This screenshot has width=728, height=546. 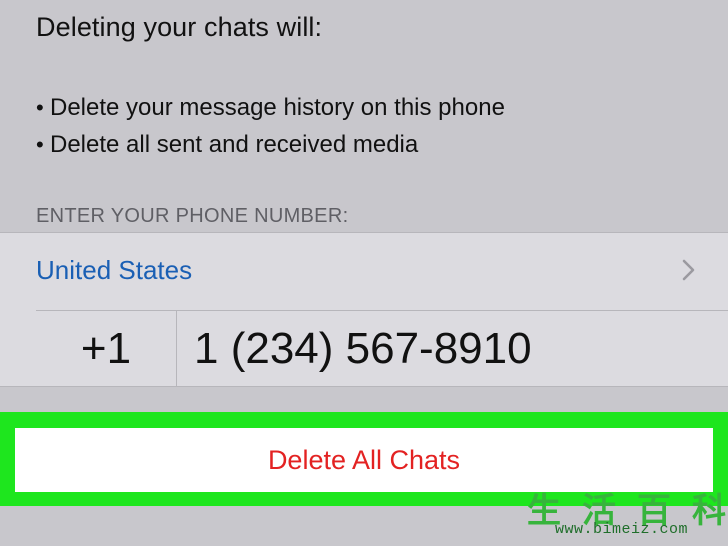 I want to click on phone-number-row: +1 1 (234) 567-8910, so click(x=364, y=348).